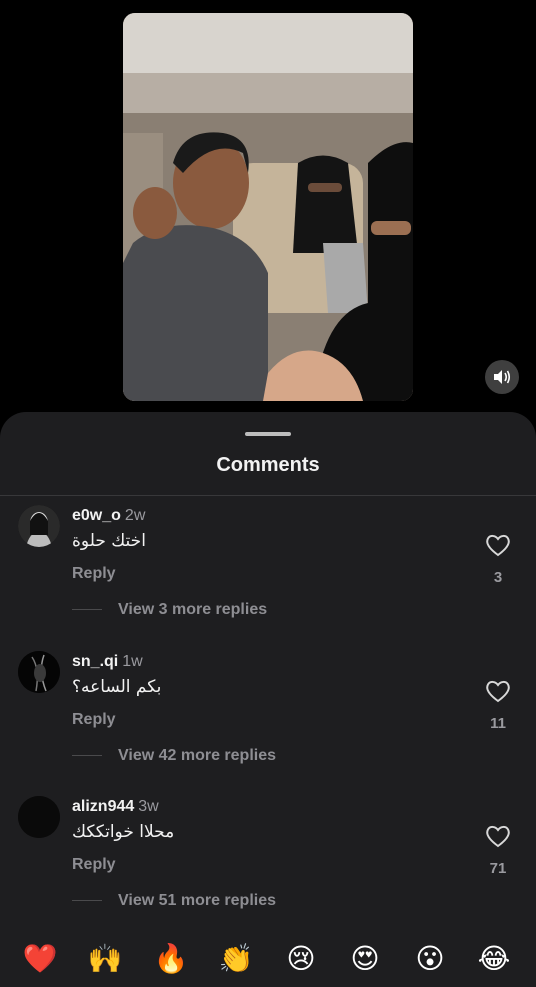 The width and height of the screenshot is (536, 987). Describe the element at coordinates (268, 495) in the screenshot. I see `divider` at that location.